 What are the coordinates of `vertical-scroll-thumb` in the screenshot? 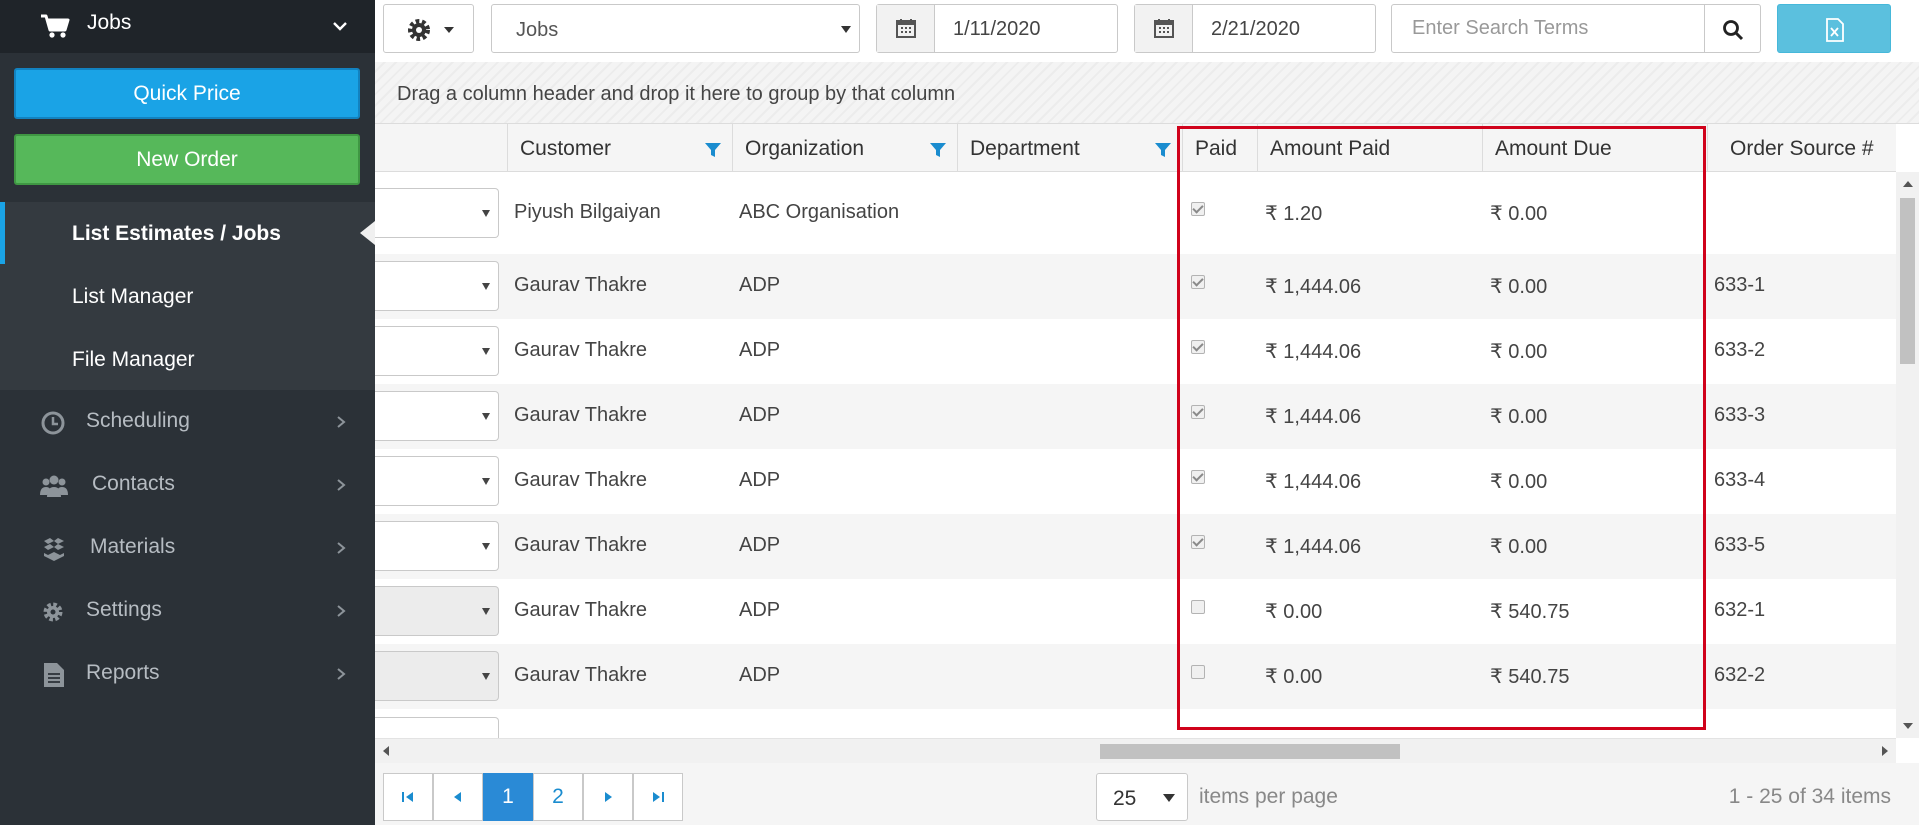 It's located at (1907, 281).